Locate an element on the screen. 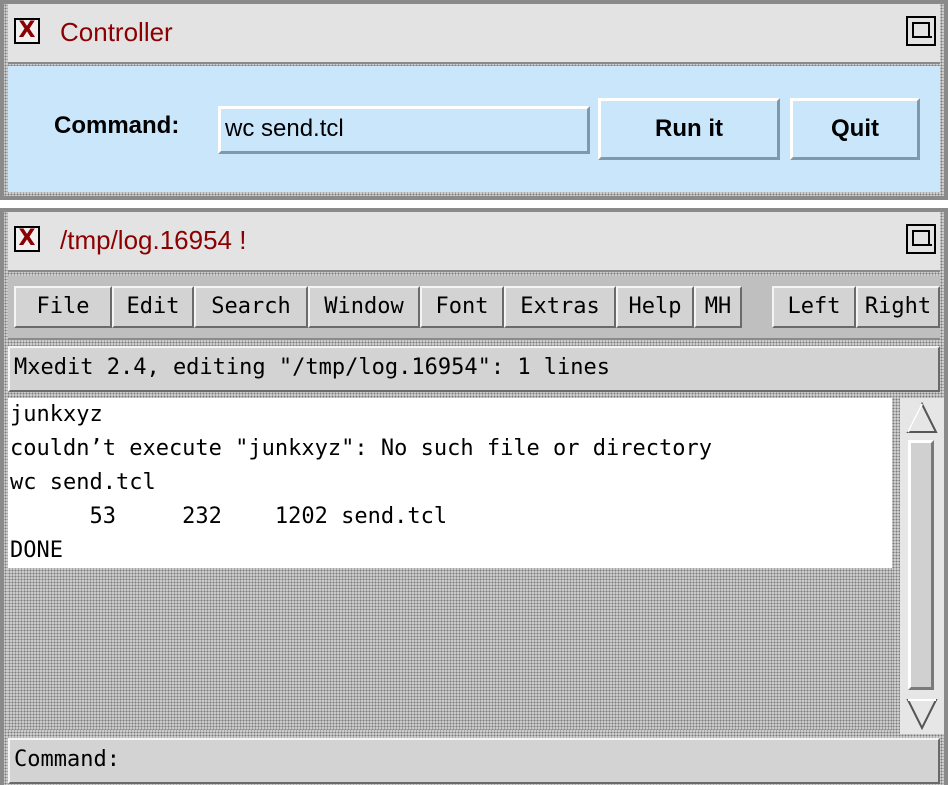 This screenshot has width=948, height=785. scrollbar-thumb is located at coordinates (921, 565).